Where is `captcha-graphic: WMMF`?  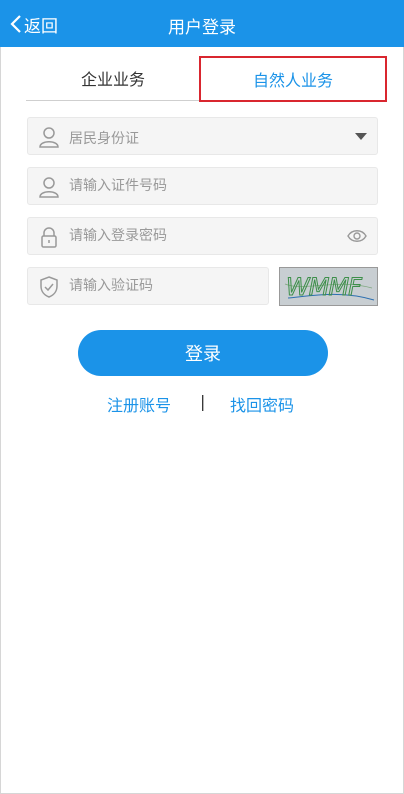
captcha-graphic: WMMF is located at coordinates (328, 286).